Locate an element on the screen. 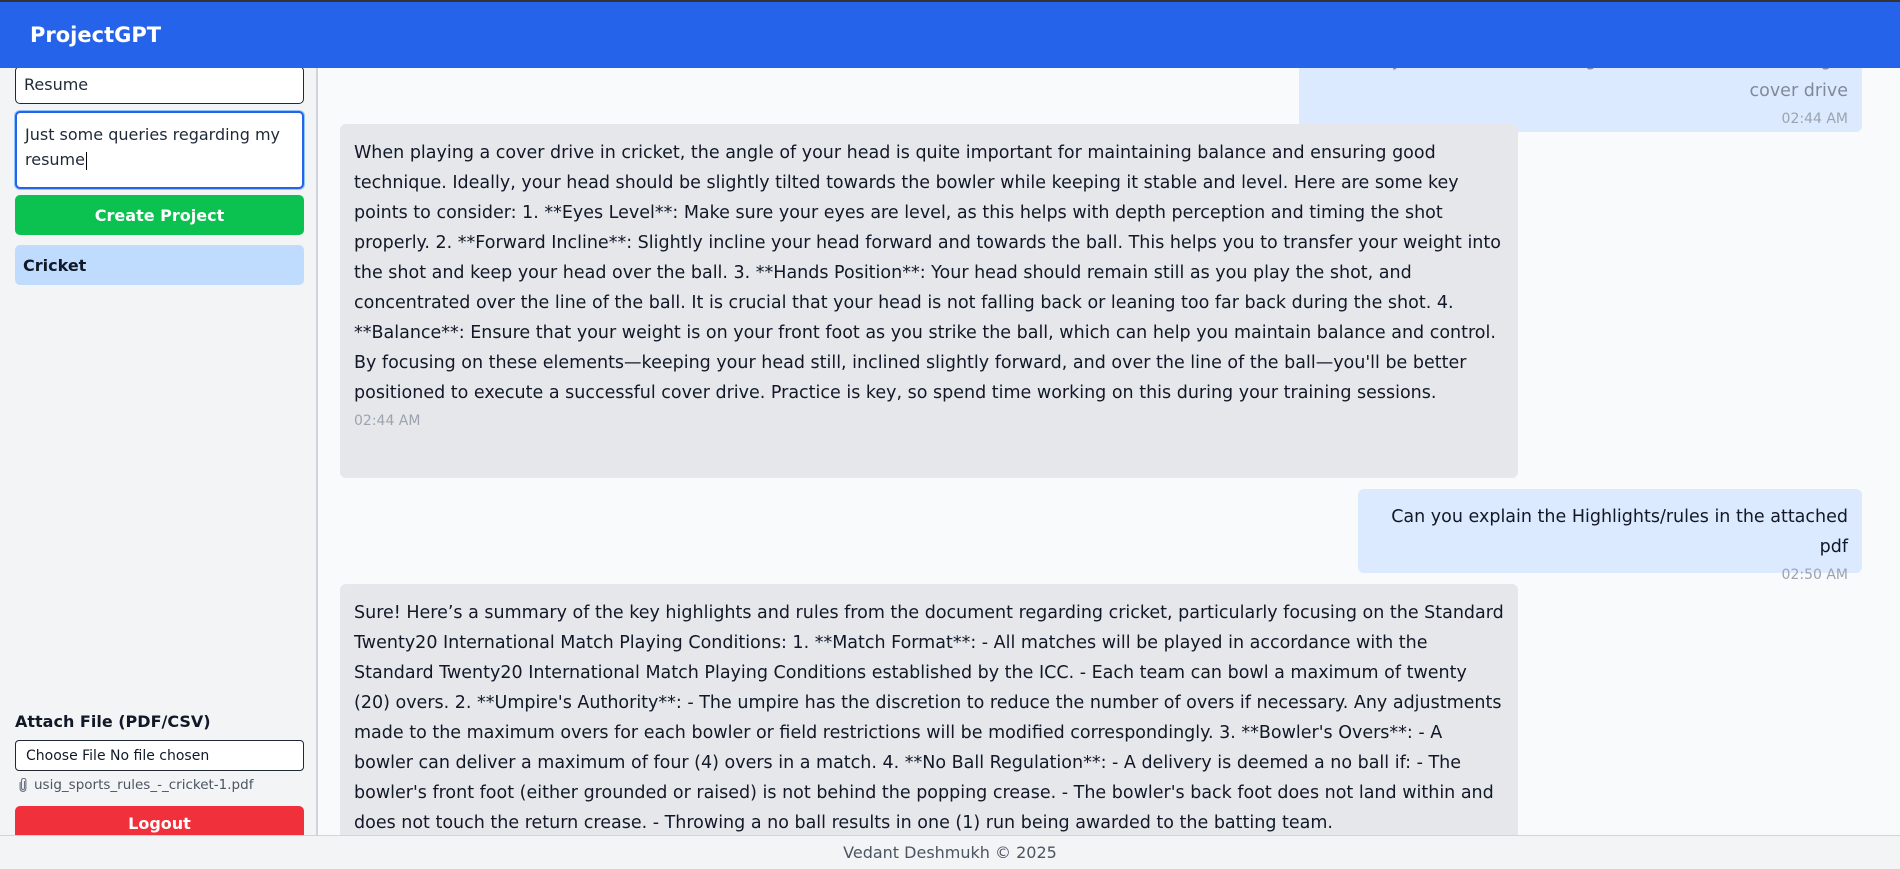 The image size is (1900, 869). project-description-input: Just some queries regarding my resume is located at coordinates (159, 150).